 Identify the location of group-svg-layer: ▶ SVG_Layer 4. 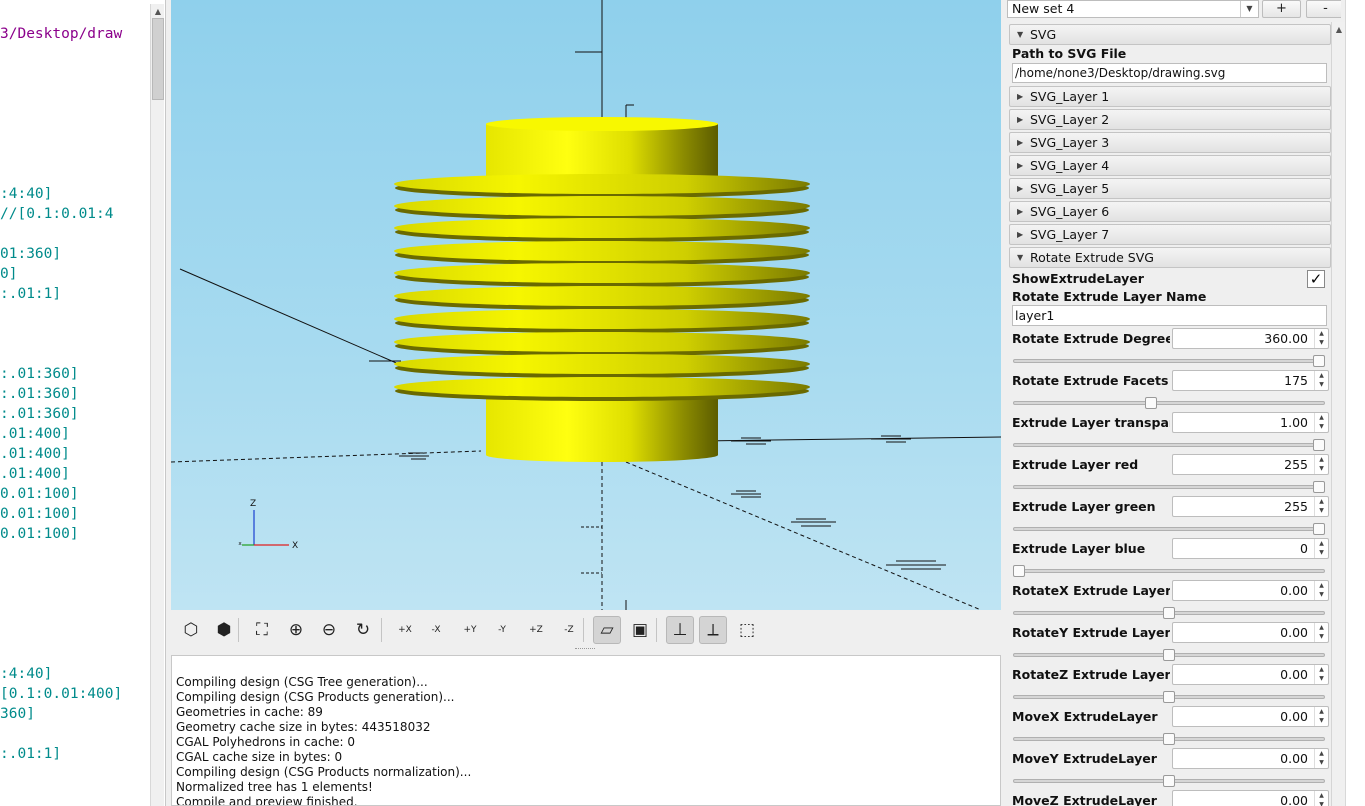
(1170, 165).